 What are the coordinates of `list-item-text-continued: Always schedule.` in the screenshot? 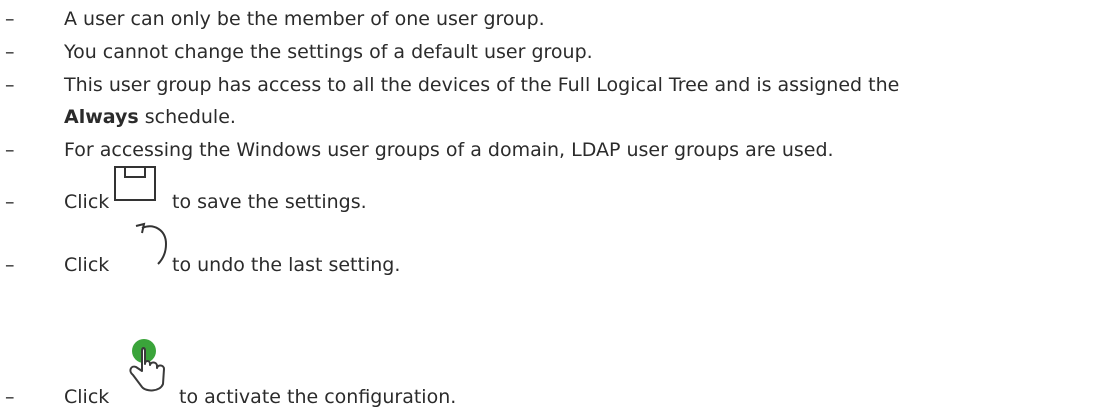 It's located at (150, 117).